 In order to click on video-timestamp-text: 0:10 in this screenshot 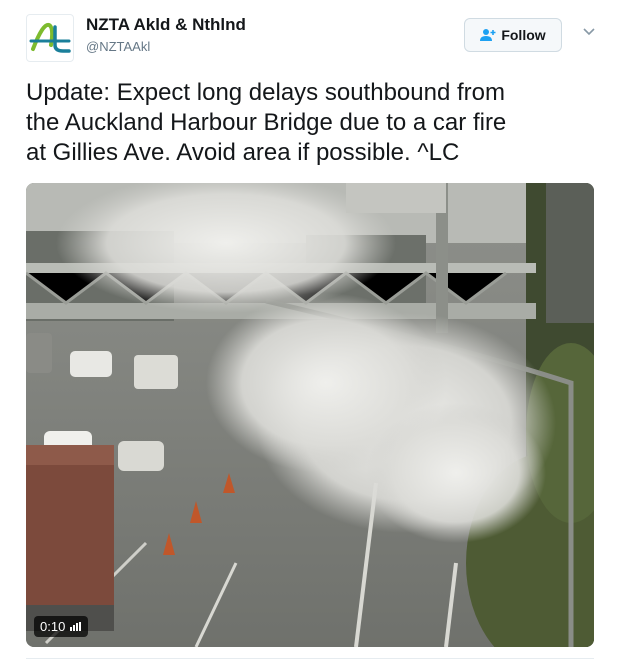, I will do `click(53, 626)`.